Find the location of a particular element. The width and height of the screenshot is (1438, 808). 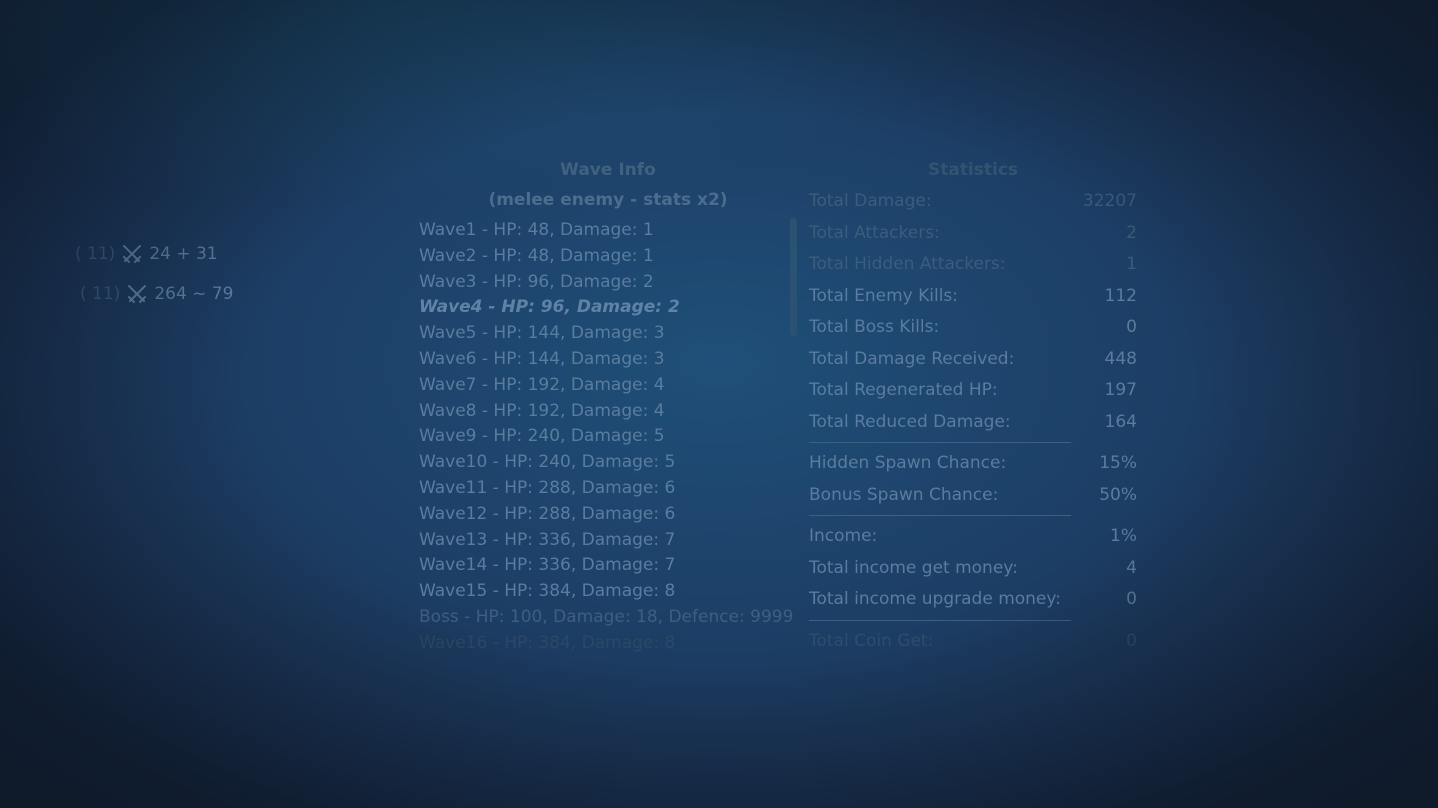

stat-label: Total income get money: is located at coordinates (913, 567).